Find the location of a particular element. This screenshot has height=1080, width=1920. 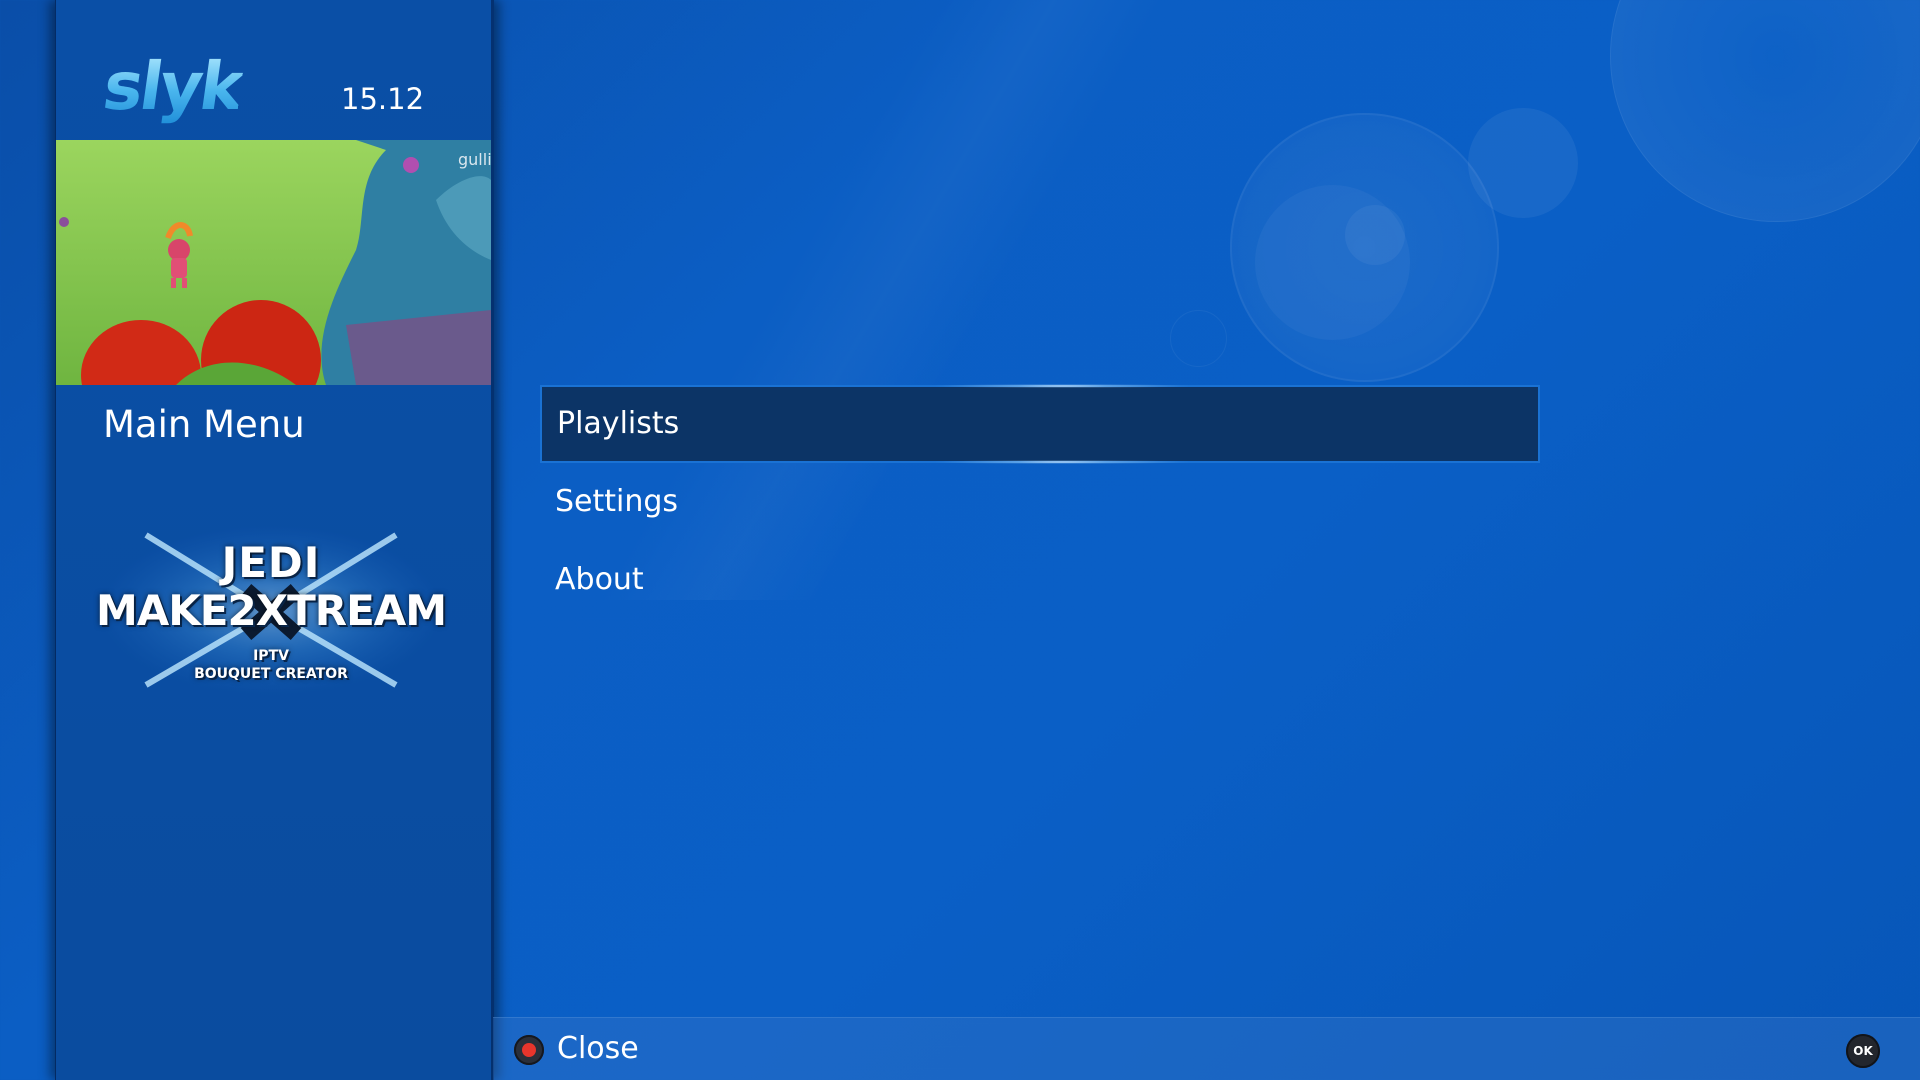

close-button: Close is located at coordinates (598, 1048).